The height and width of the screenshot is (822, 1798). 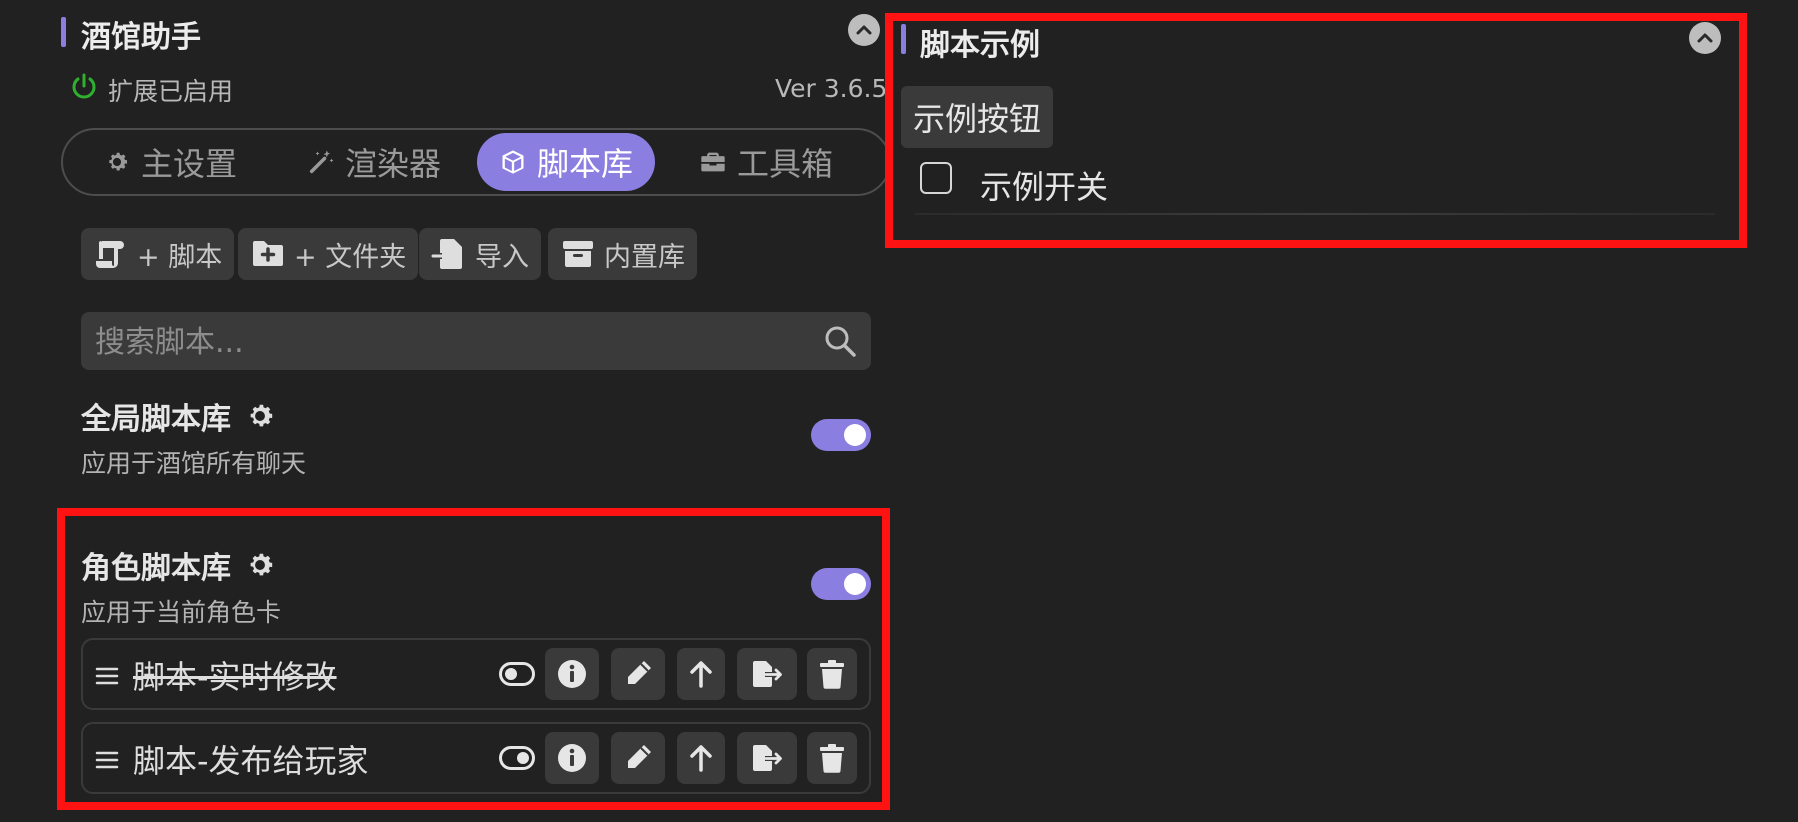 I want to click on power-icon, so click(x=84, y=86).